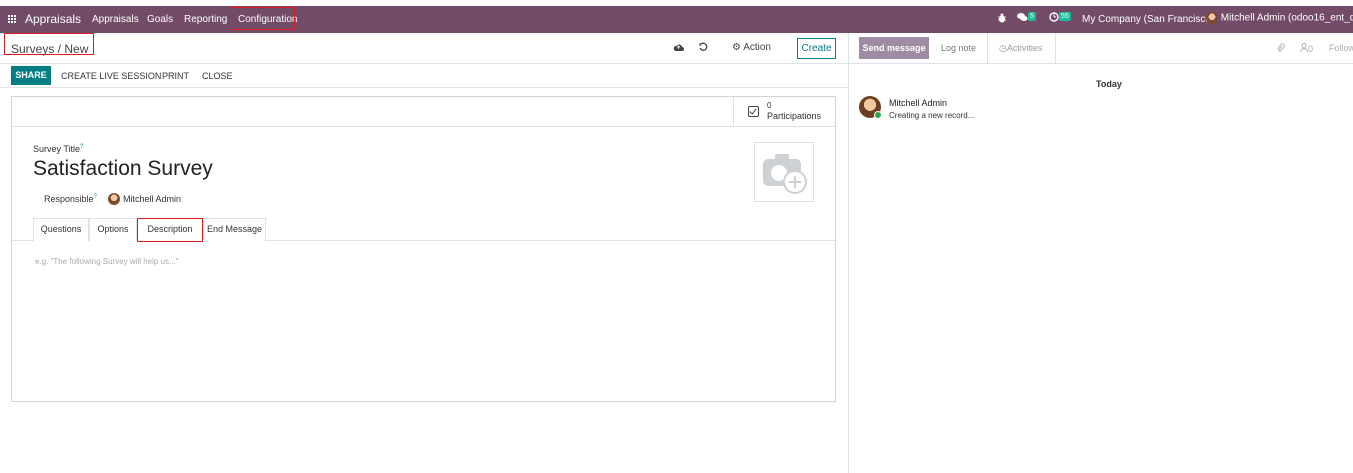 The width and height of the screenshot is (1353, 473). Describe the element at coordinates (1032, 16) in the screenshot. I see `messages-badge: 5` at that location.